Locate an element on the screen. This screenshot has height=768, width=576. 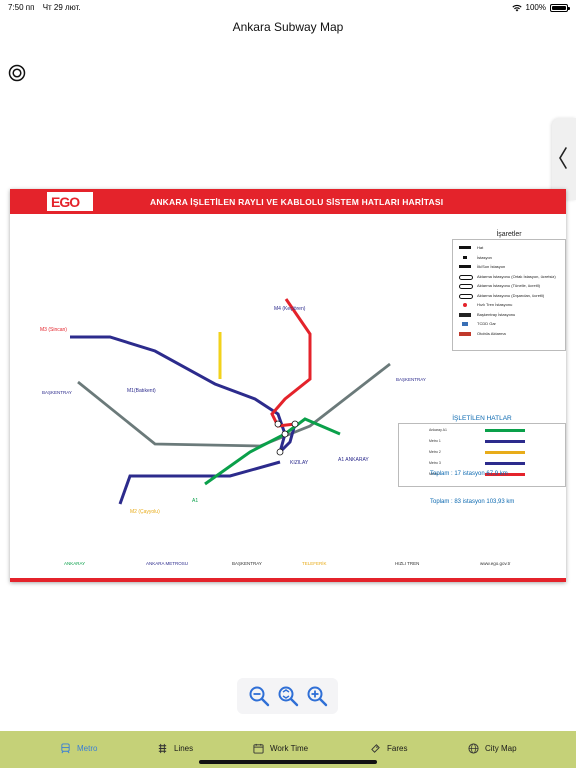
line-row: Ankaray A1 is located at coordinates (494, 430).